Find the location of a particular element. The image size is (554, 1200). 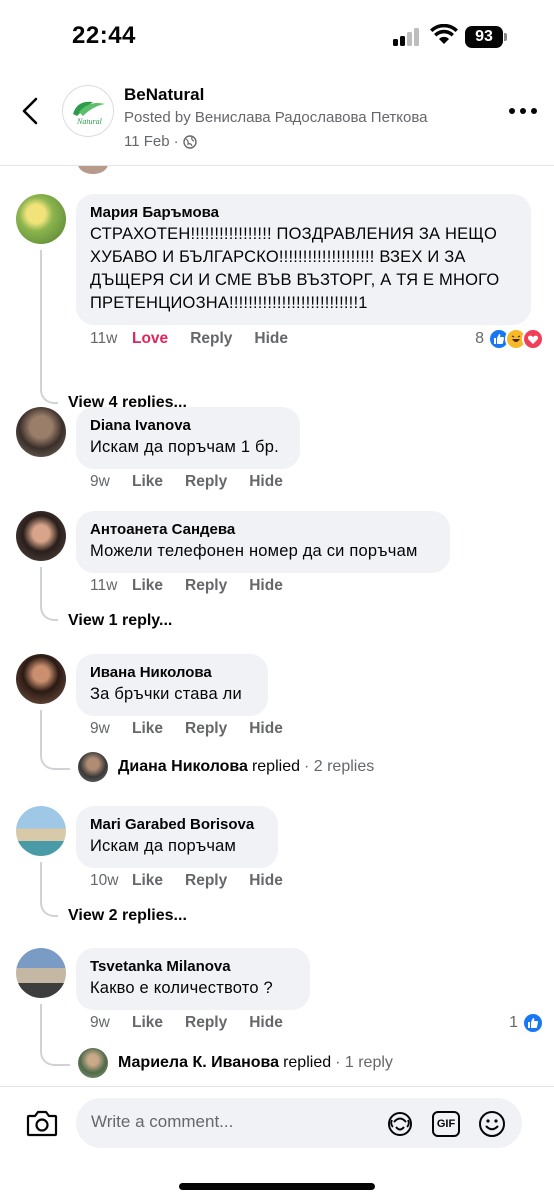

comment-text: Какво е количеството ? is located at coordinates (181, 988).